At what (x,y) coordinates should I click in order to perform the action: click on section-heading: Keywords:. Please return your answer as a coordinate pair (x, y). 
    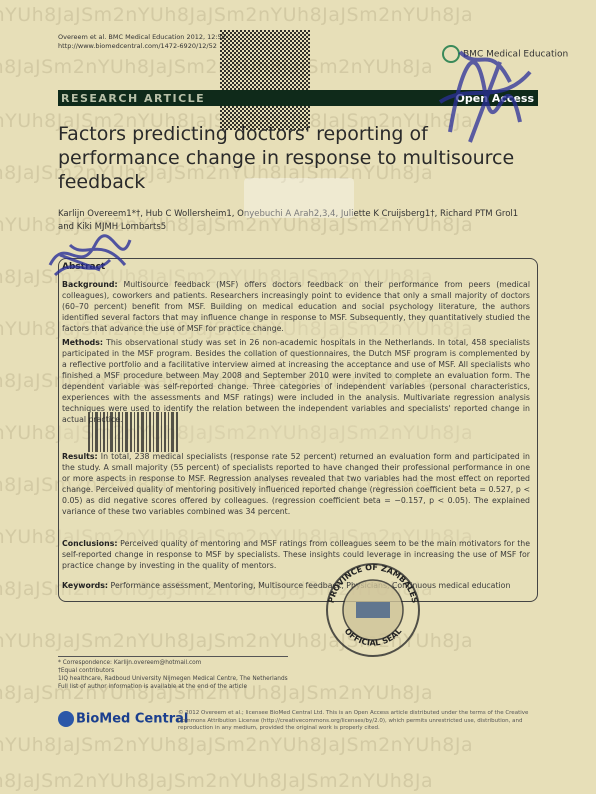
    Looking at the image, I should click on (85, 585).